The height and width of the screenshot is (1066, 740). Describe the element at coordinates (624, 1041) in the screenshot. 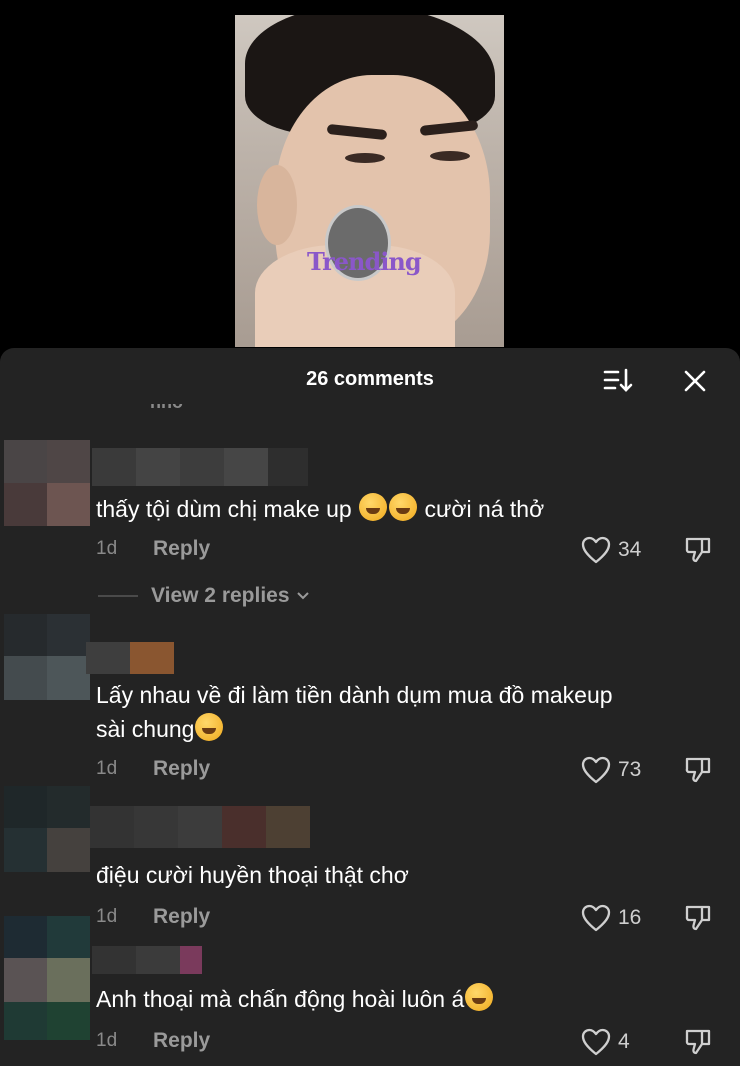

I see `like-count: 4` at that location.